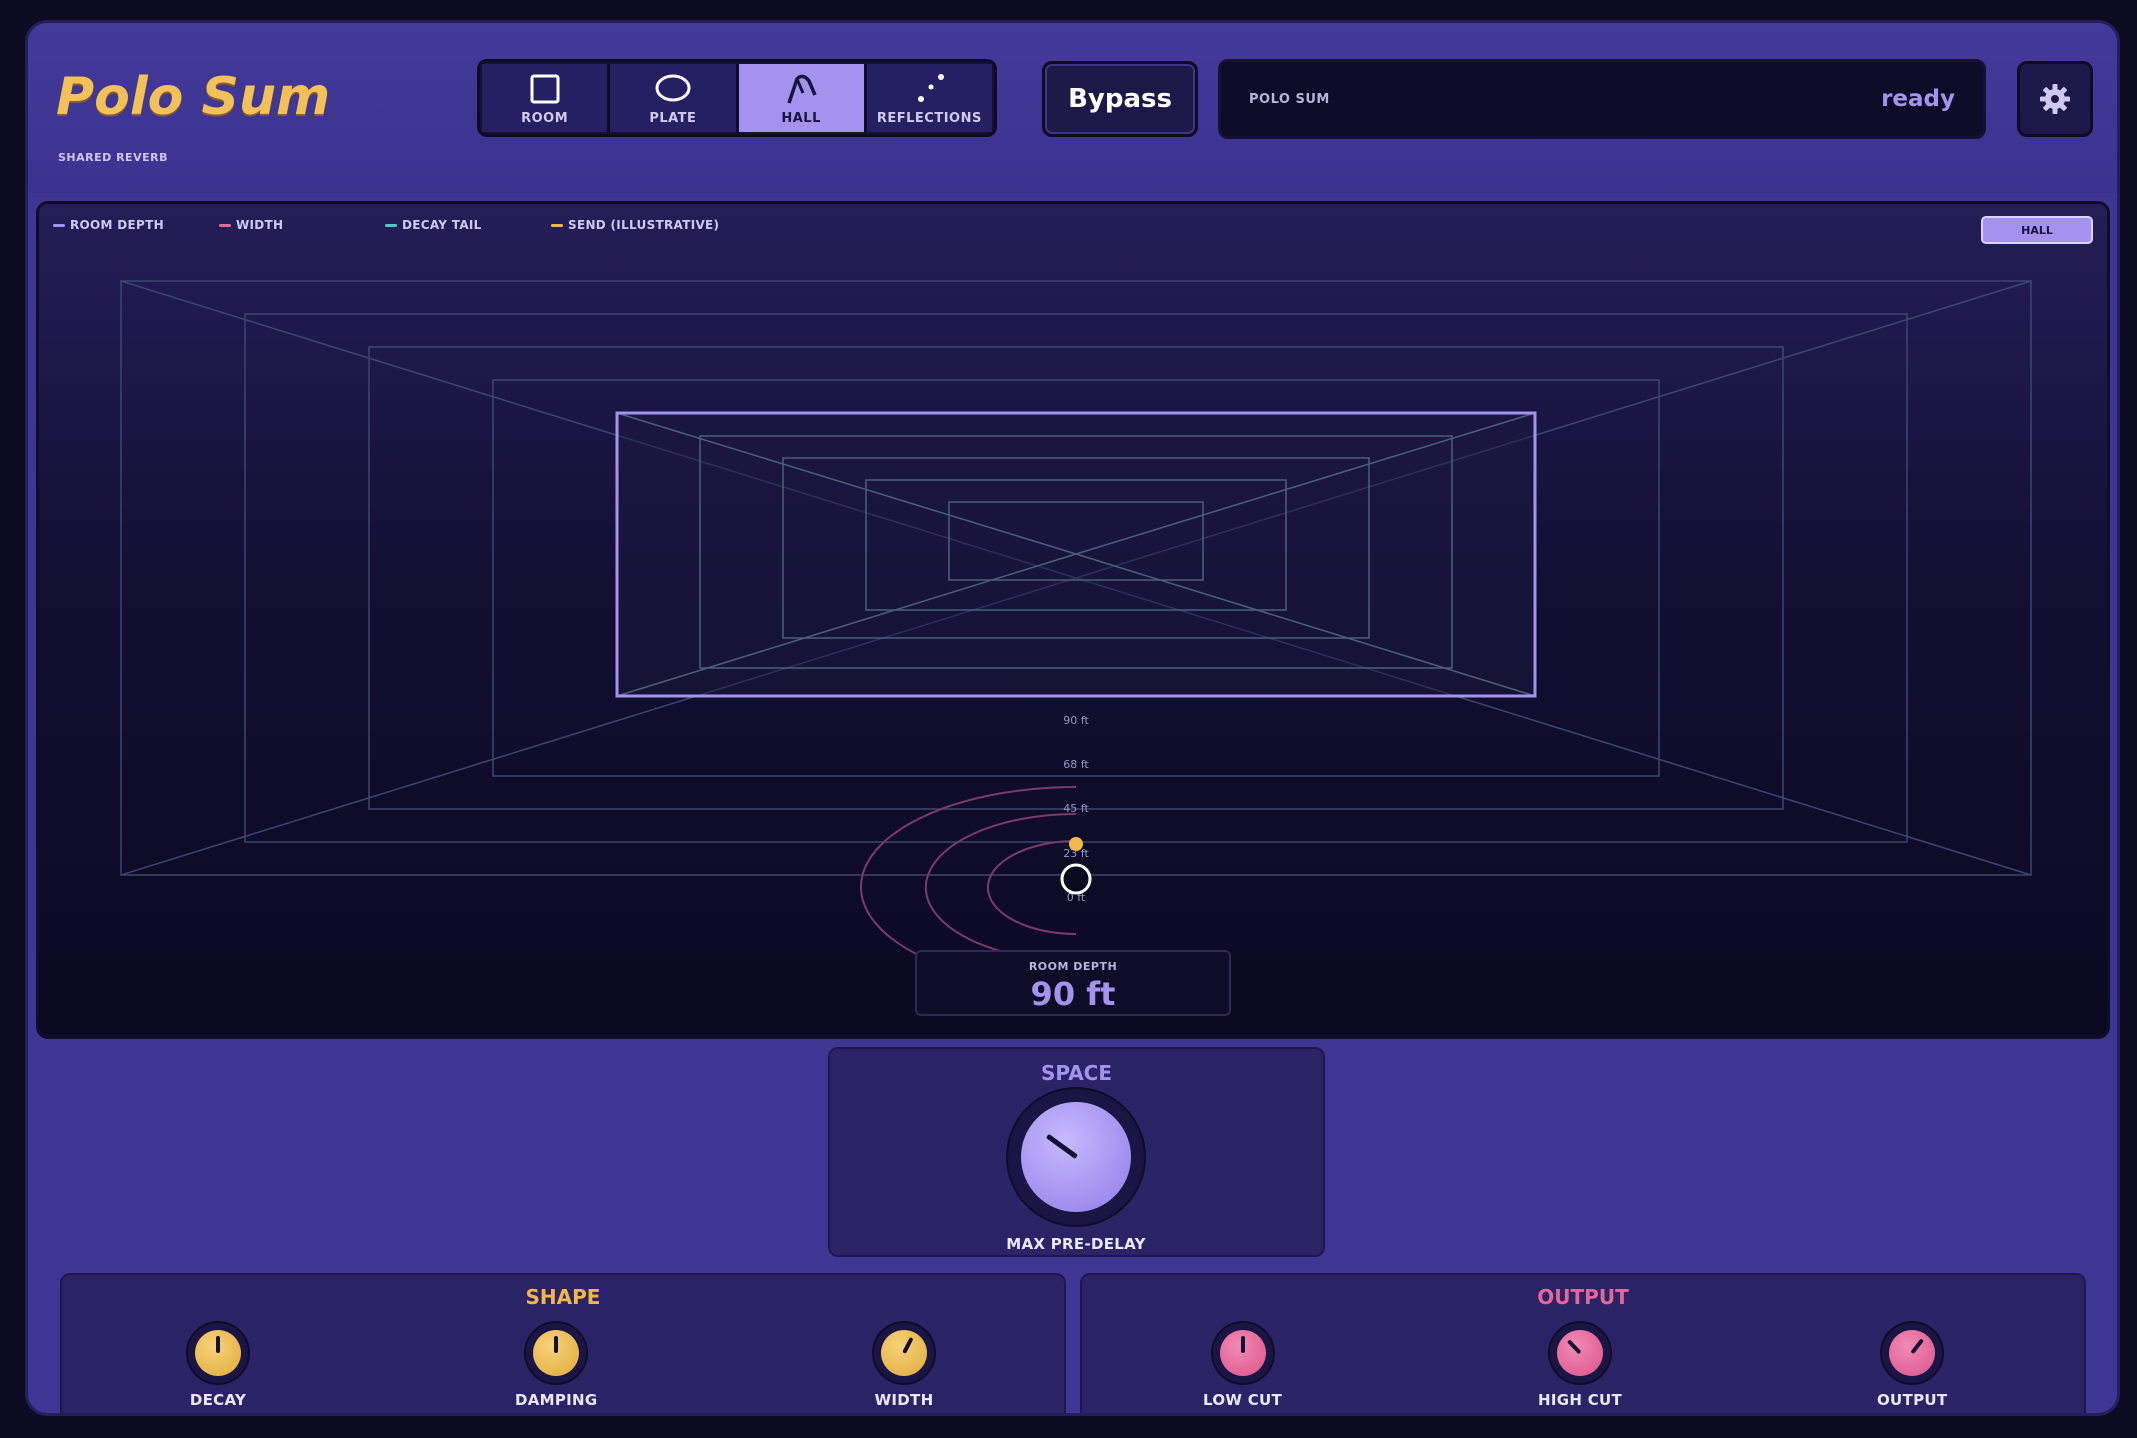 The image size is (2137, 1438). I want to click on shape-panel: SHAPE DECAY DAMPING WIDTH, so click(563, 1343).